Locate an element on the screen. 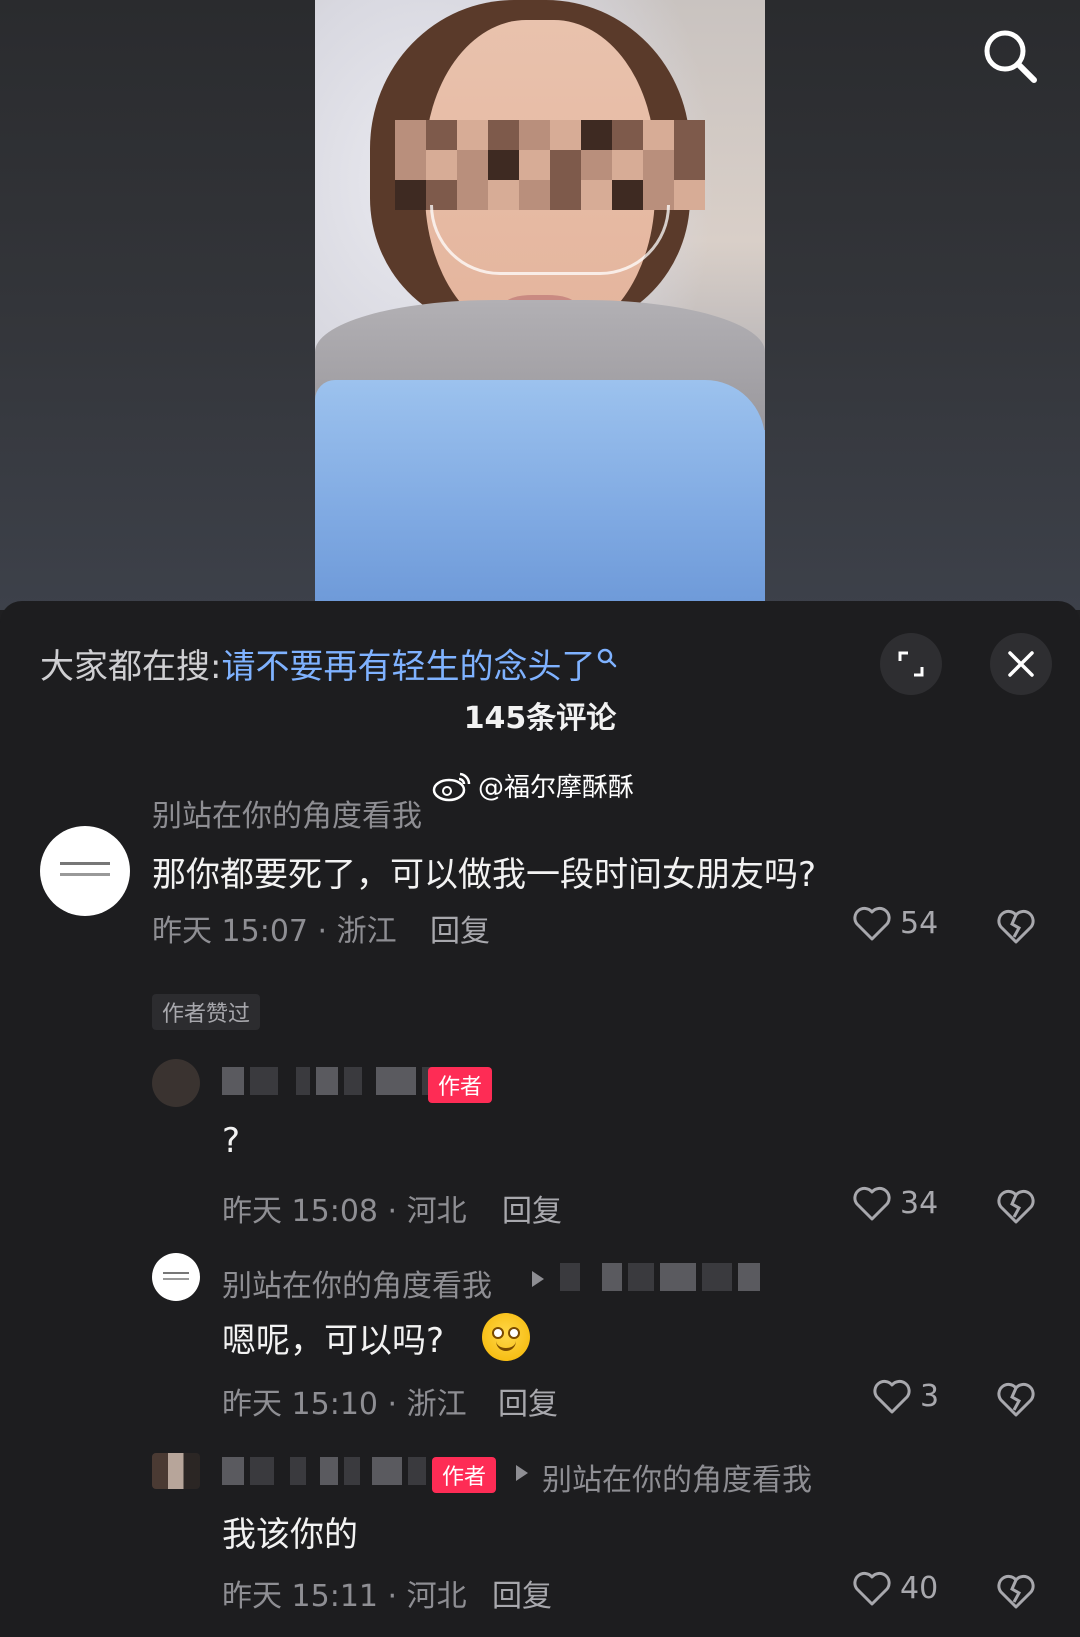 The height and width of the screenshot is (1637, 1080). blanket is located at coordinates (540, 491).